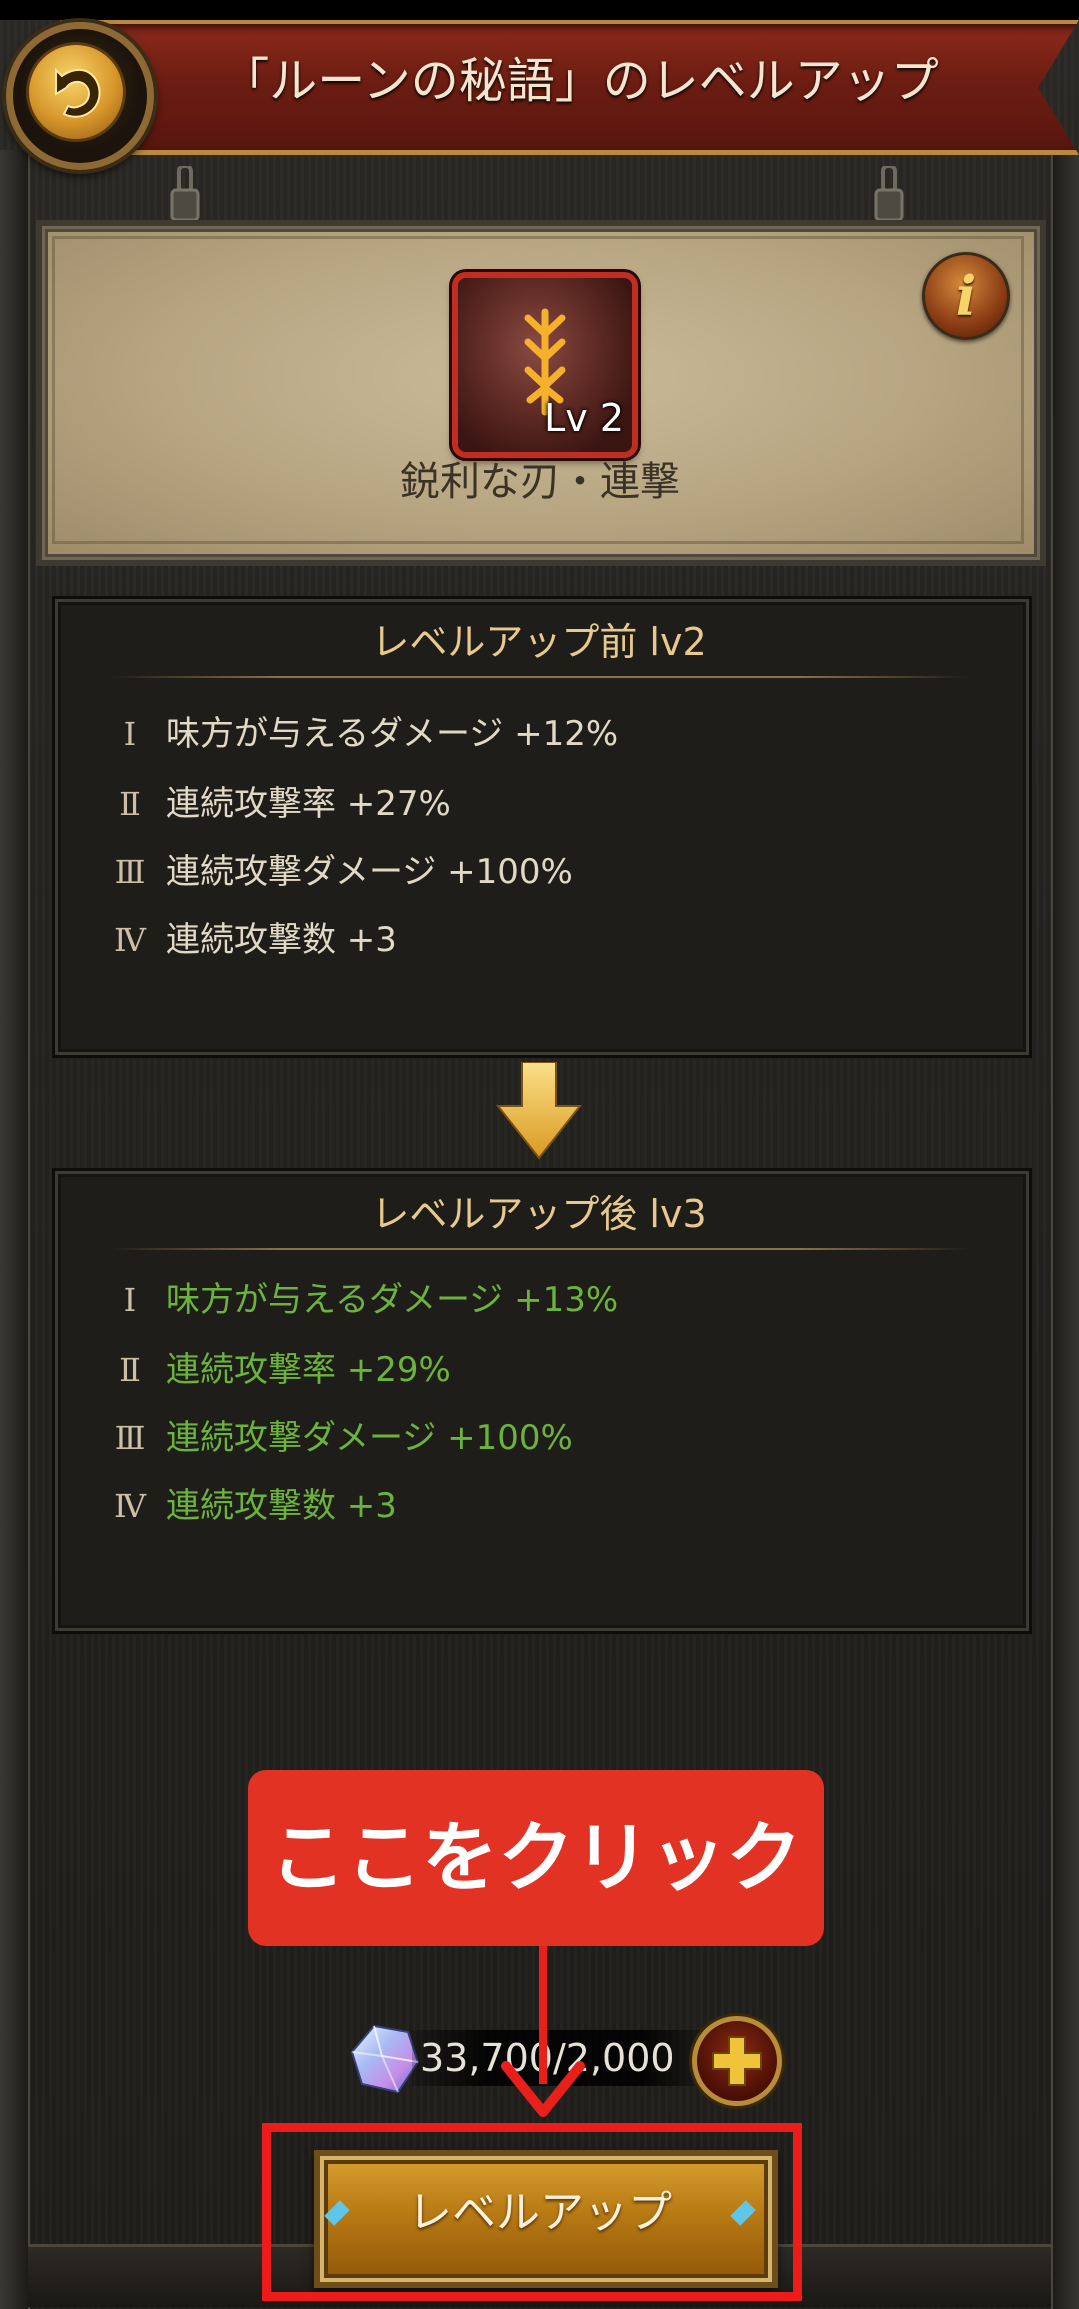 The image size is (1079, 2309). I want to click on after-stat-4: 連続攻撃数 +3, so click(281, 1506).